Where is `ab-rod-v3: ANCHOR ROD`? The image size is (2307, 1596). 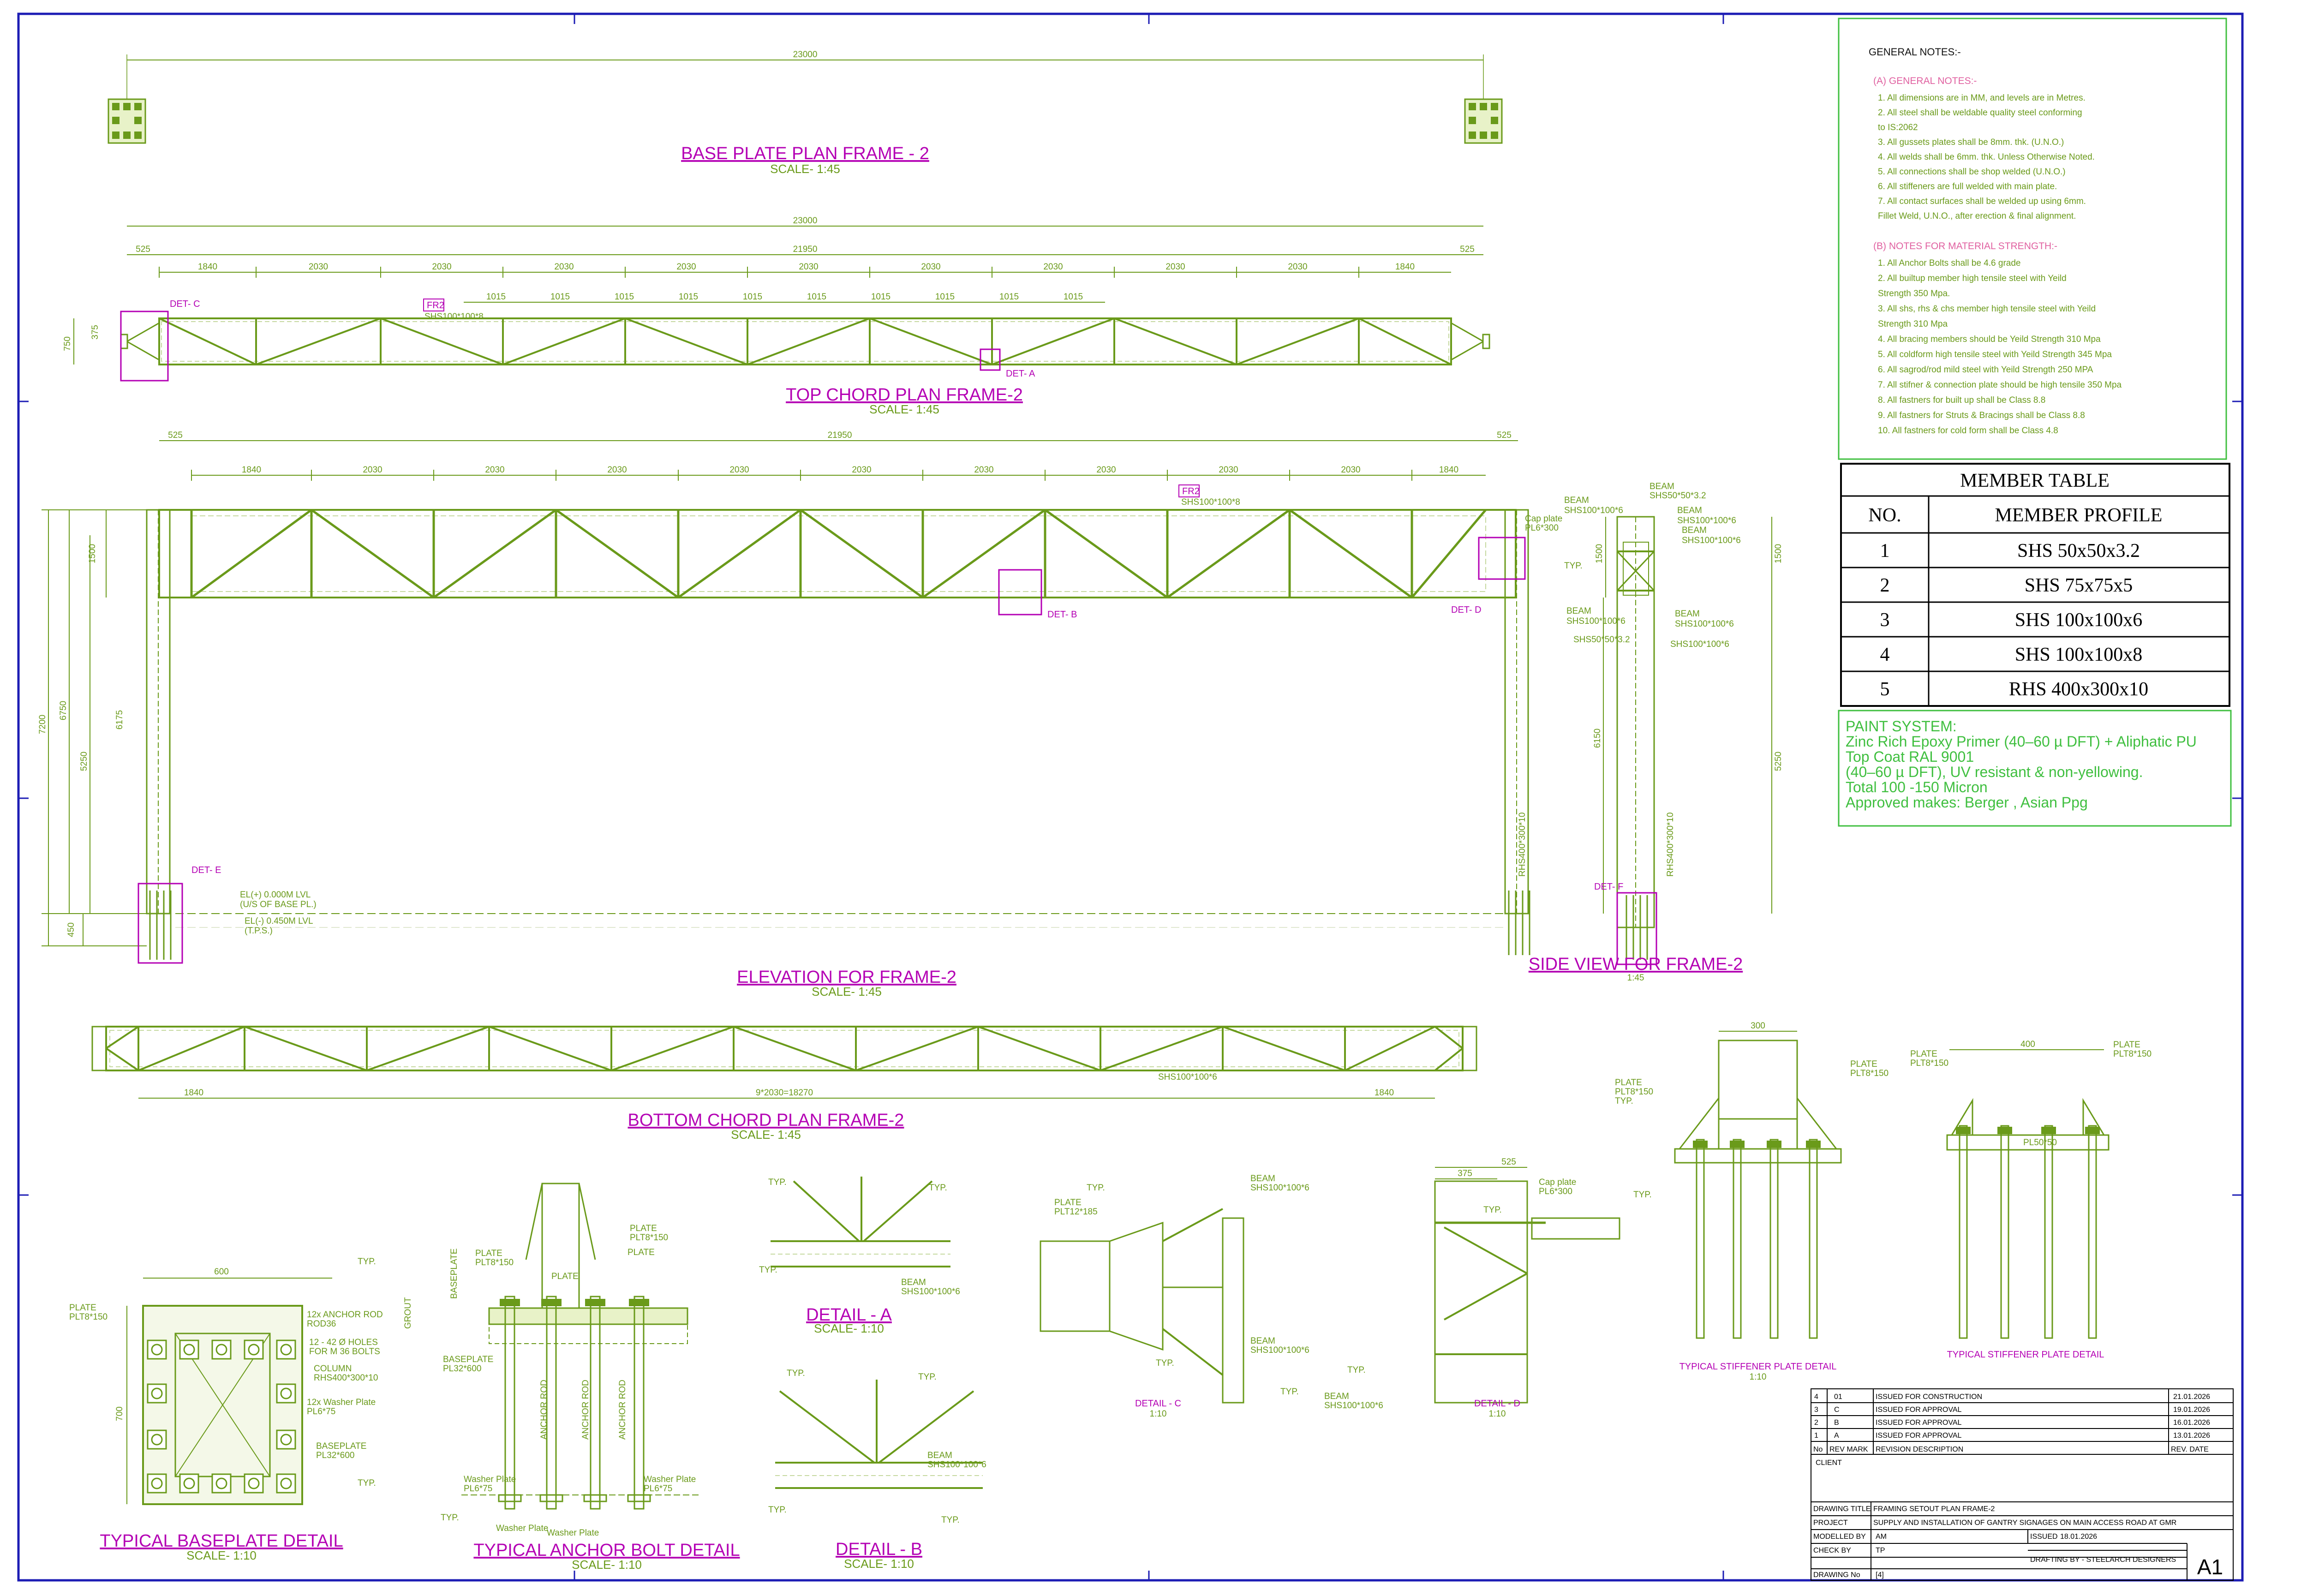 ab-rod-v3: ANCHOR ROD is located at coordinates (623, 1410).